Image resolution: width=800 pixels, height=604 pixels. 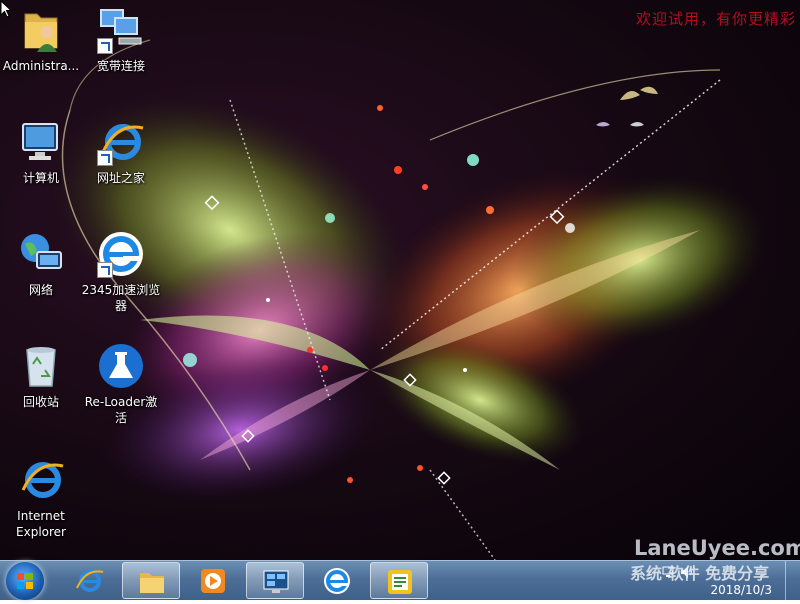 I want to click on taskbar-2345-browser-button, so click(x=337, y=580).